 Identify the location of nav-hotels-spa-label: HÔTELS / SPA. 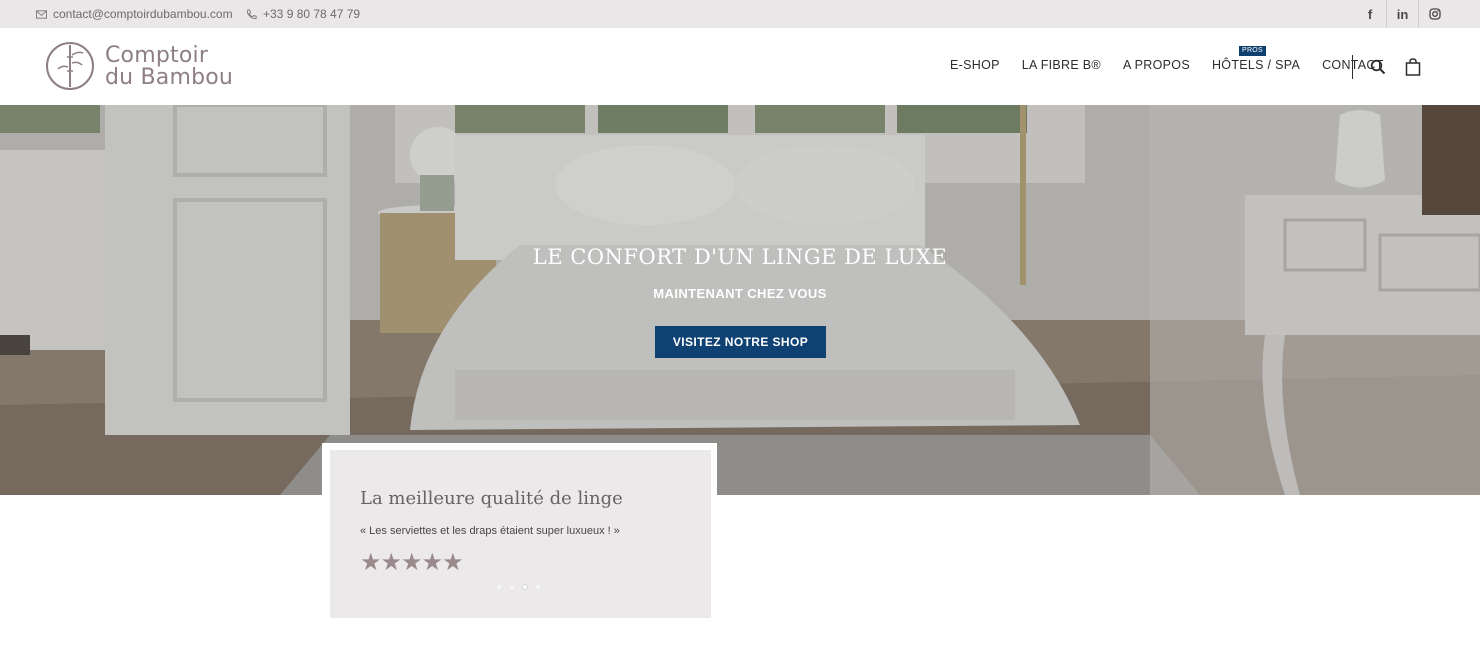
(1256, 65).